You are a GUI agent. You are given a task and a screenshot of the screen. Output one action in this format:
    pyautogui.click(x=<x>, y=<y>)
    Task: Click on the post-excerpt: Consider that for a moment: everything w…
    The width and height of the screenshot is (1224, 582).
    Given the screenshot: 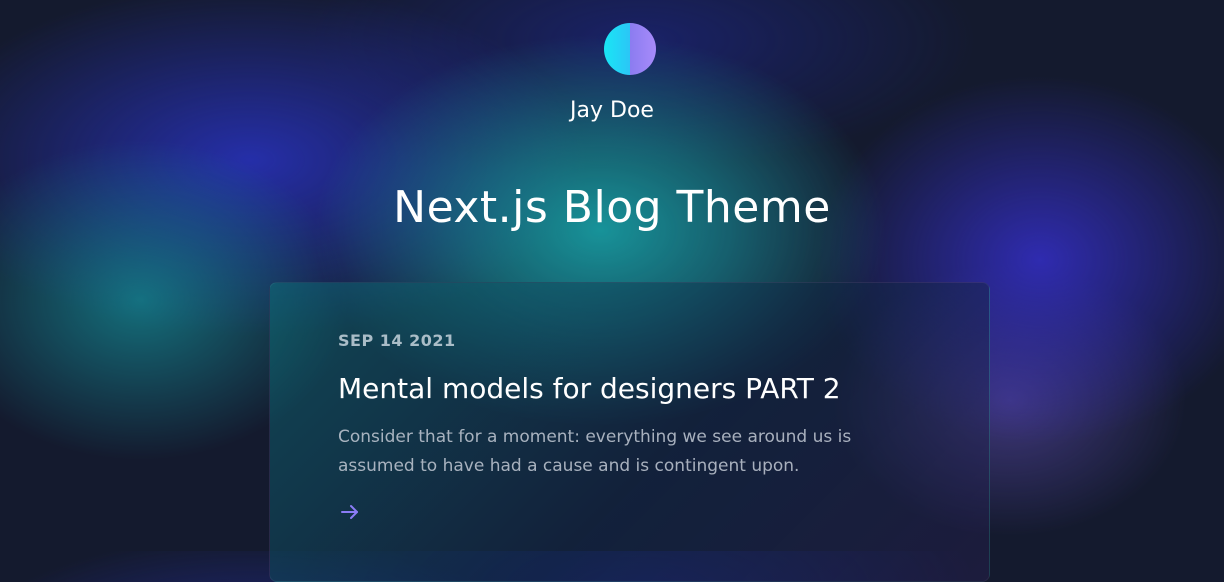 What is the action you would take?
    pyautogui.click(x=595, y=451)
    